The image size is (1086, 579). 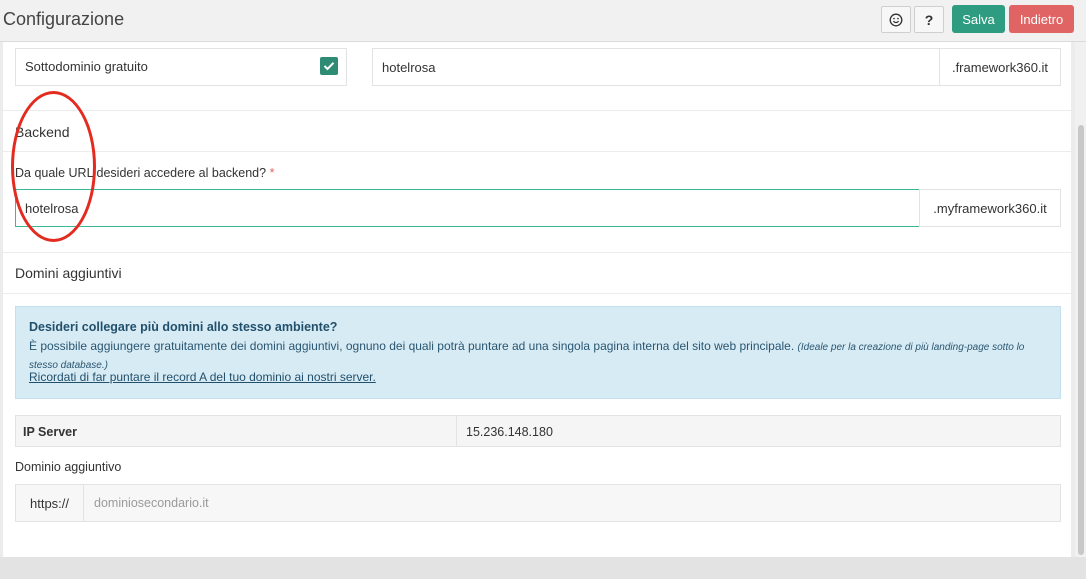 What do you see at coordinates (409, 67) in the screenshot?
I see `subdomain-input-value: hotelrosa` at bounding box center [409, 67].